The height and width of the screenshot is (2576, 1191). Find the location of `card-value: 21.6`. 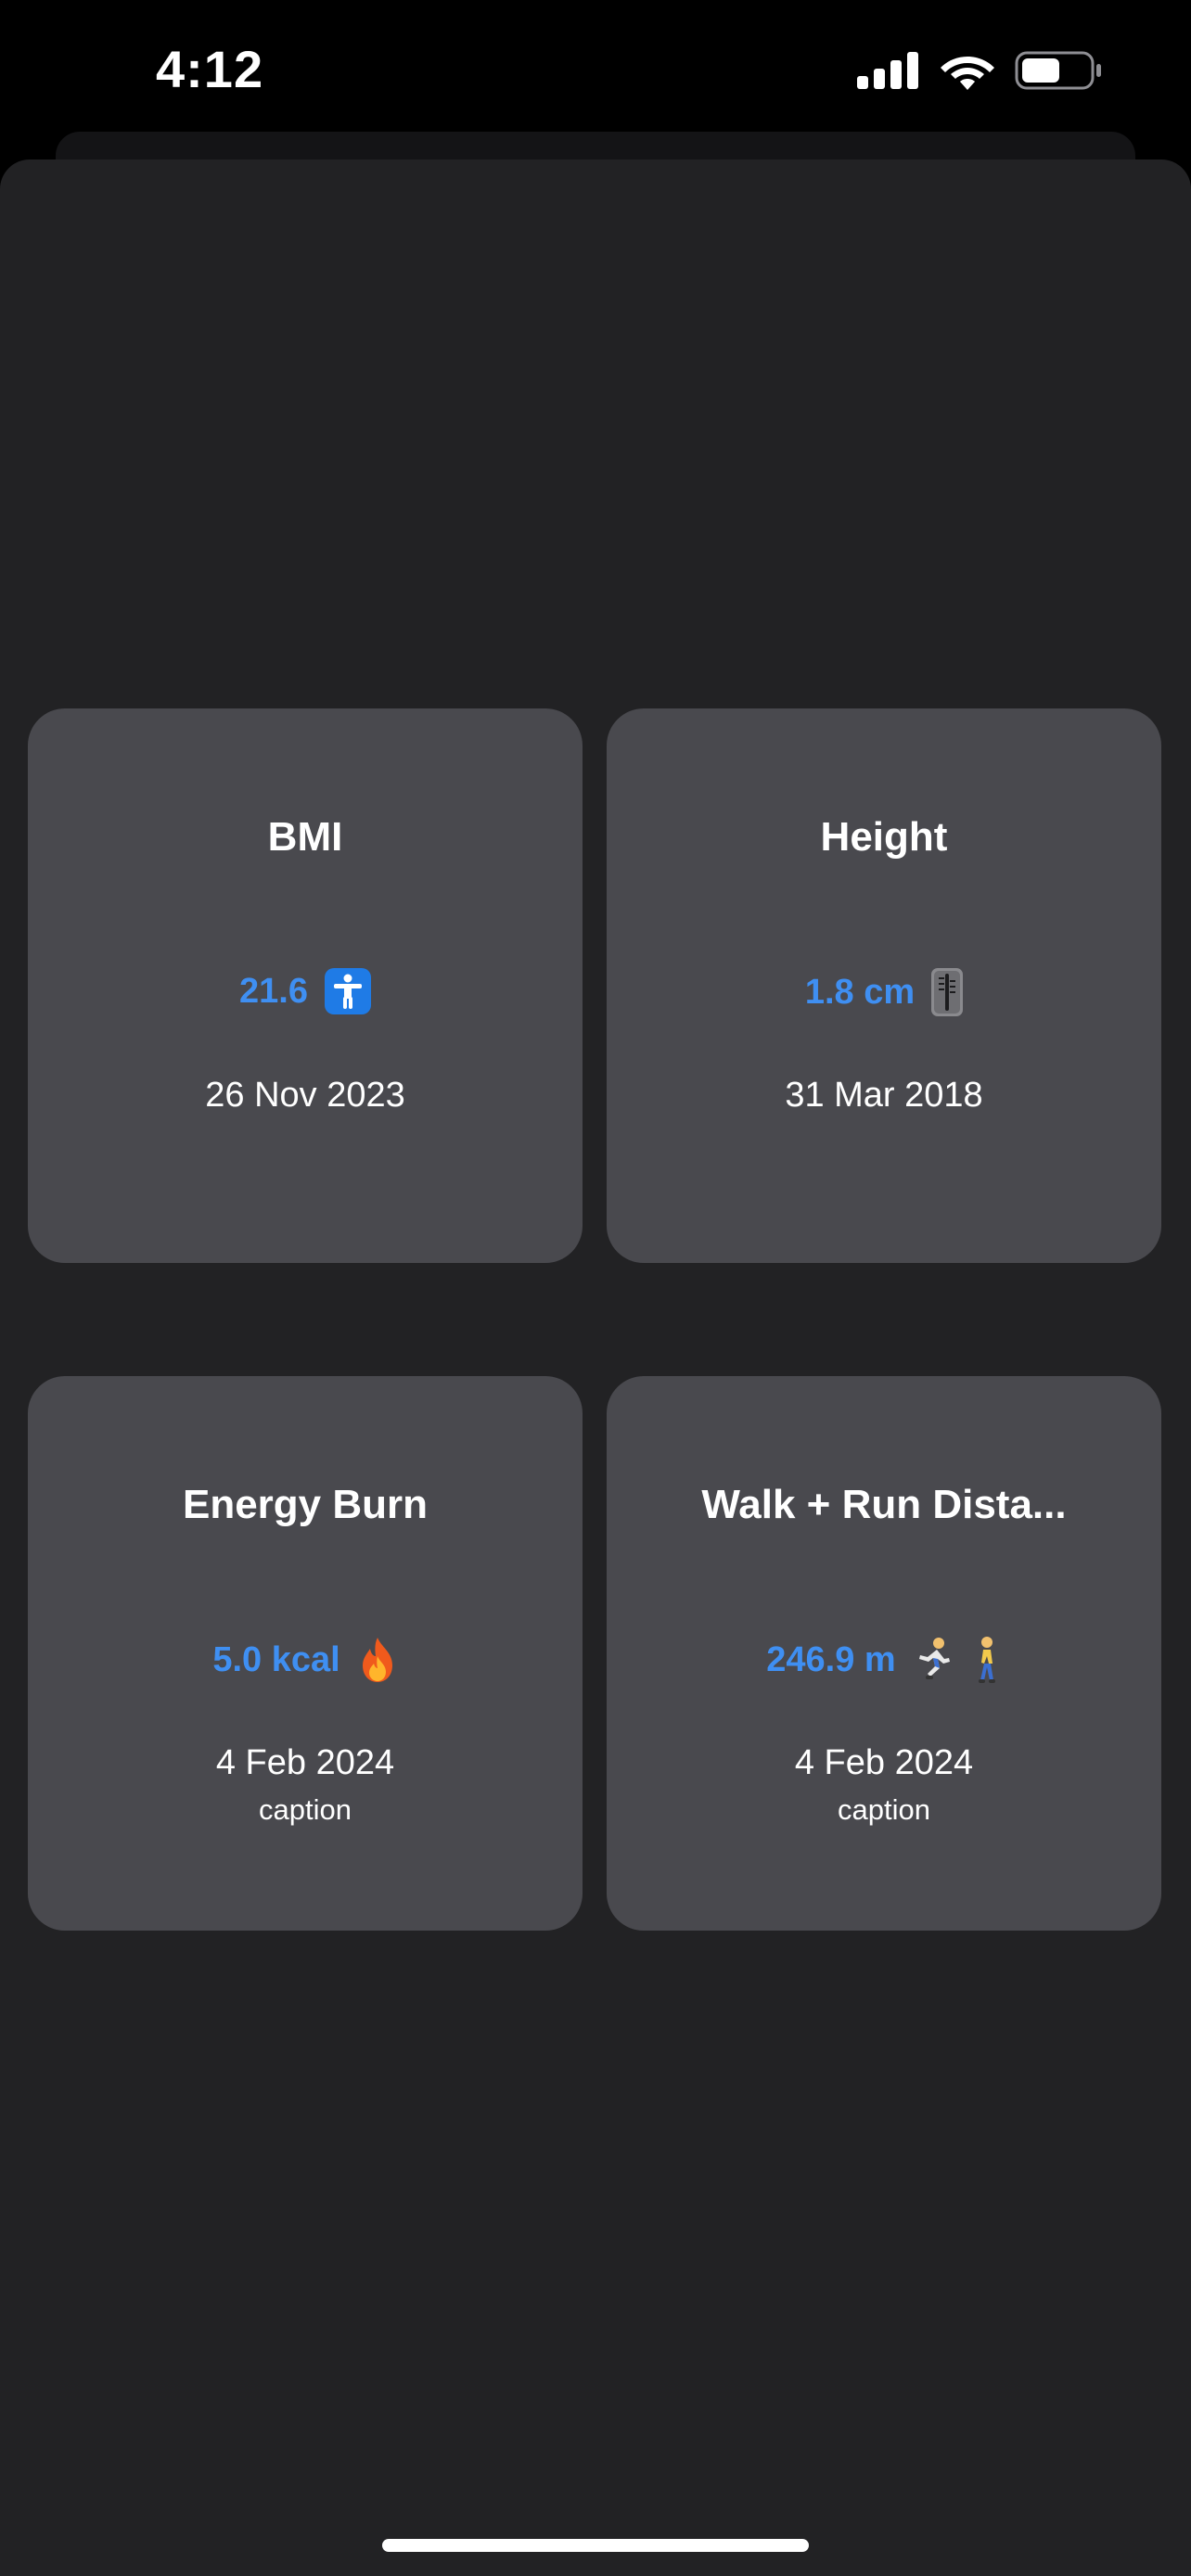

card-value: 21.6 is located at coordinates (273, 991).